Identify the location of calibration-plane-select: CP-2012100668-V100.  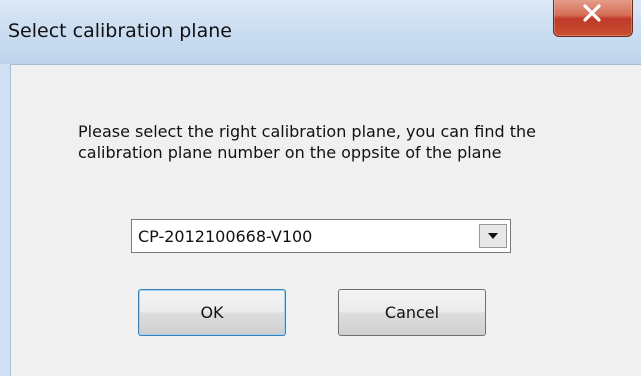
(321, 236).